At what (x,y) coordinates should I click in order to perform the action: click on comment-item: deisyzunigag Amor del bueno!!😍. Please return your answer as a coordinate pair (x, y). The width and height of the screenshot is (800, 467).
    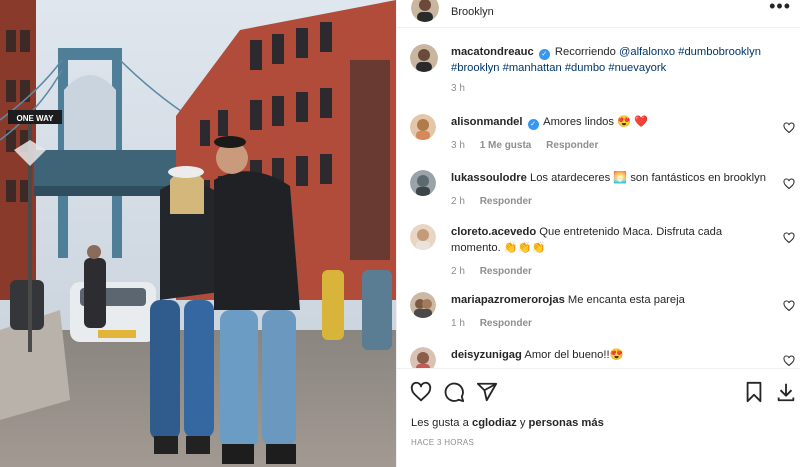
    Looking at the image, I should click on (598, 357).